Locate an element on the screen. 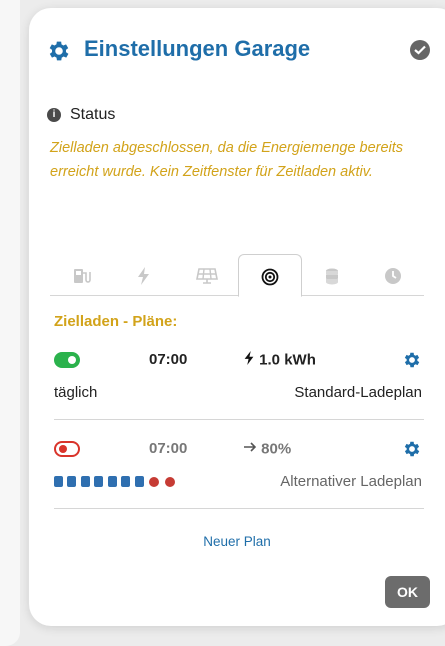  coins-icon is located at coordinates (332, 276).